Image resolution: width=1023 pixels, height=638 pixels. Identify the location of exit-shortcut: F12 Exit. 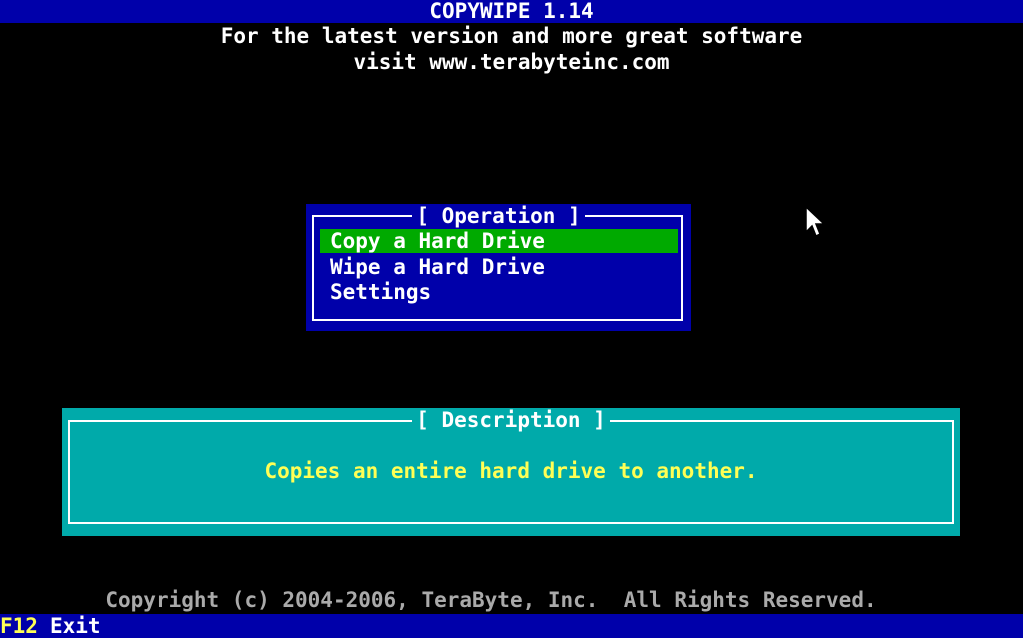
(50, 626).